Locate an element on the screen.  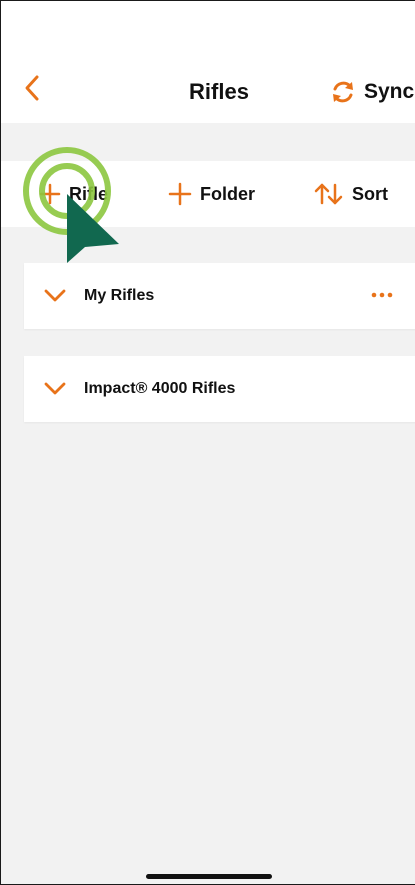
more-options-button is located at coordinates (382, 295).